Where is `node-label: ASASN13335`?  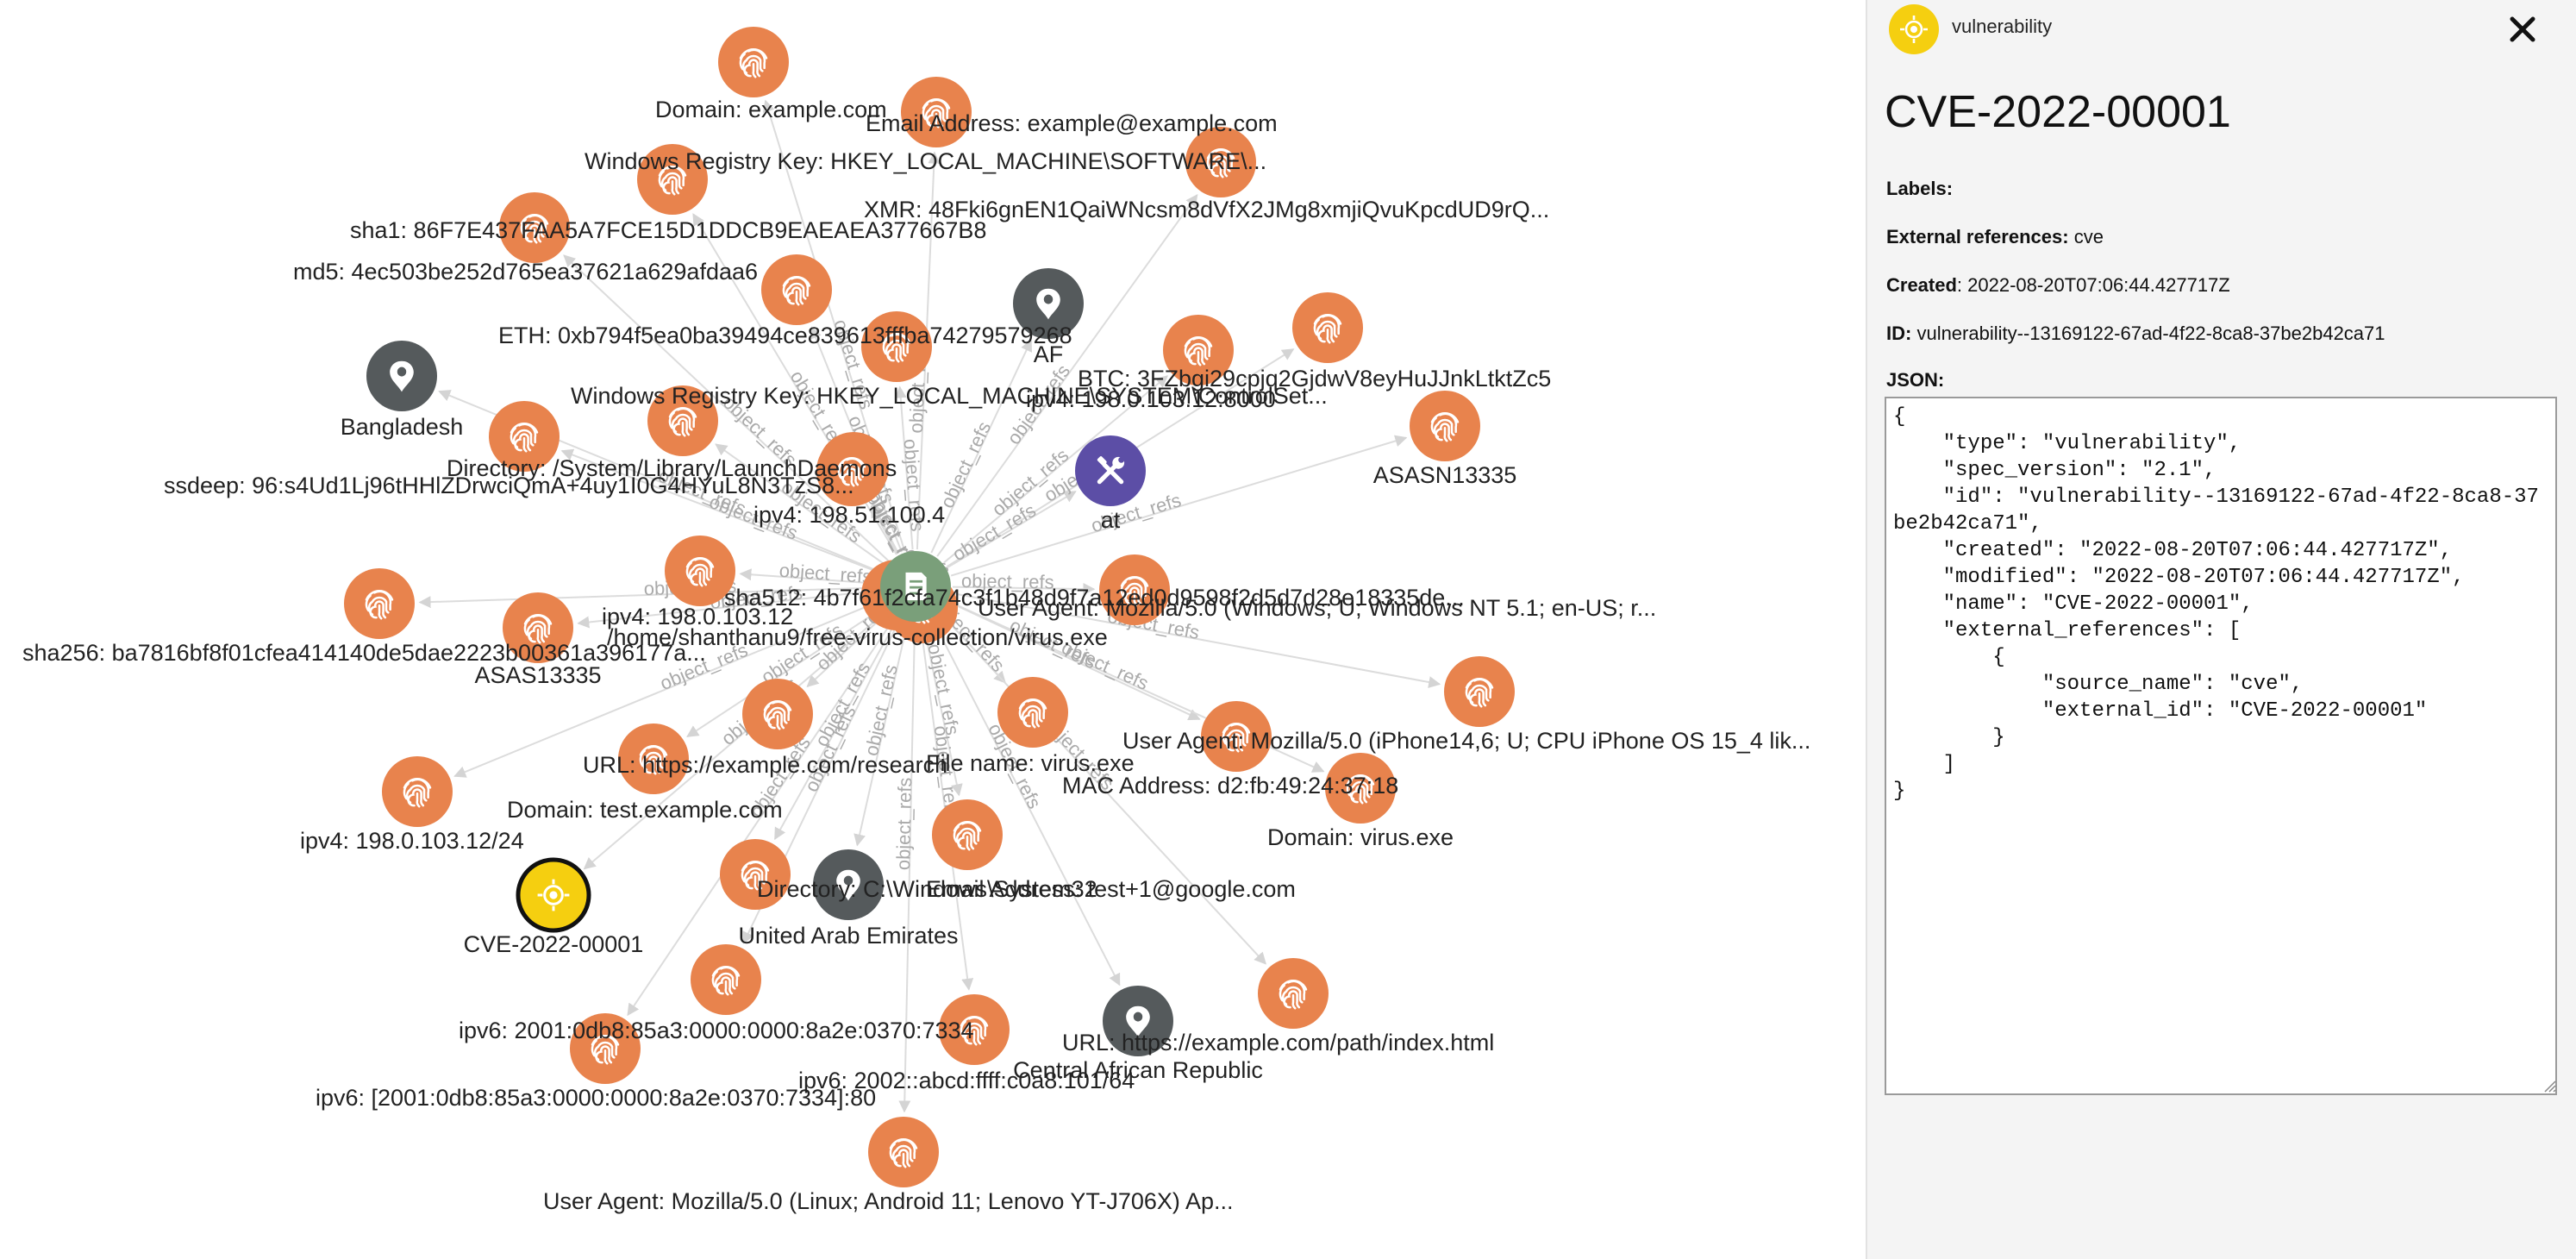 node-label: ASASN13335 is located at coordinates (1445, 475).